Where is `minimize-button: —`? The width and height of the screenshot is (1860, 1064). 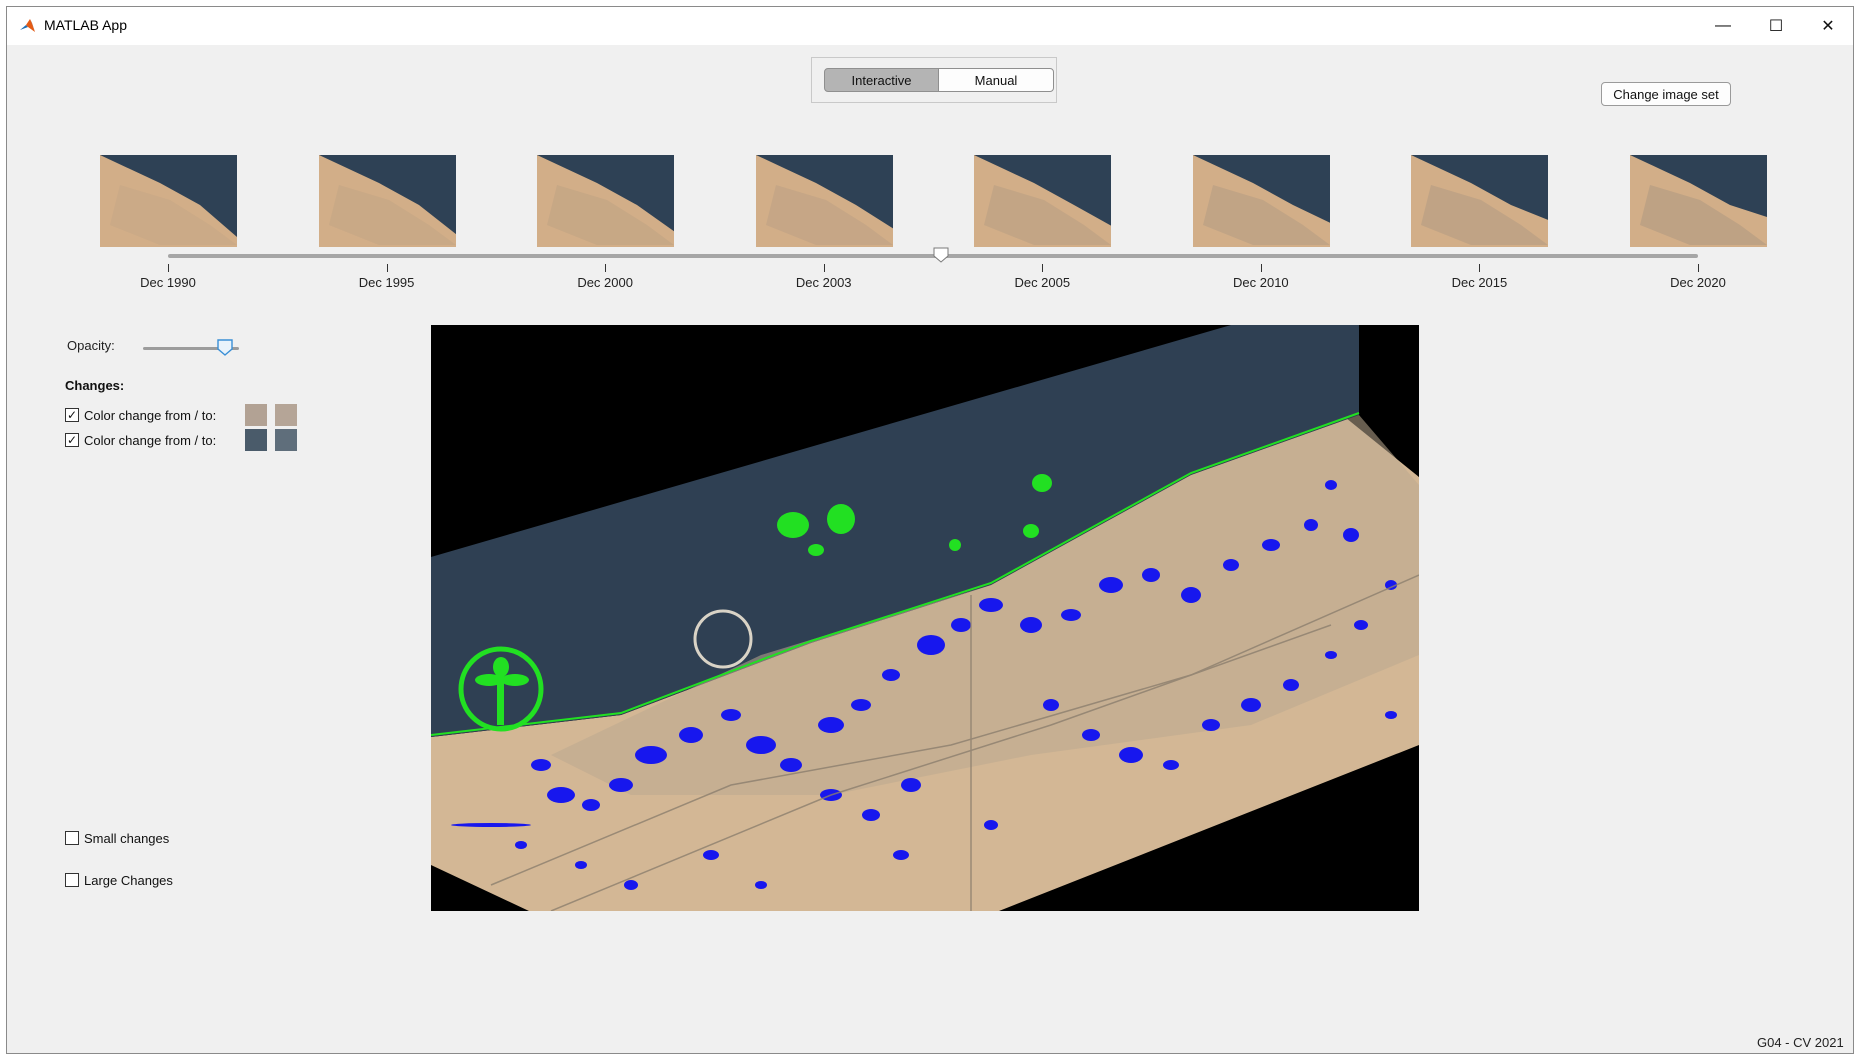
minimize-button: — is located at coordinates (1723, 26).